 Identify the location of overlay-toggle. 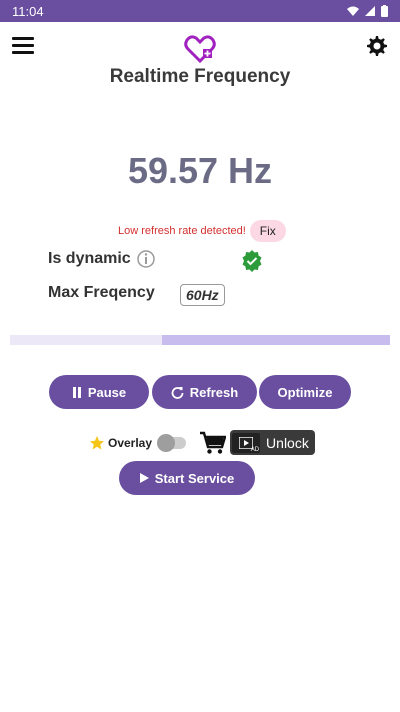
(172, 442).